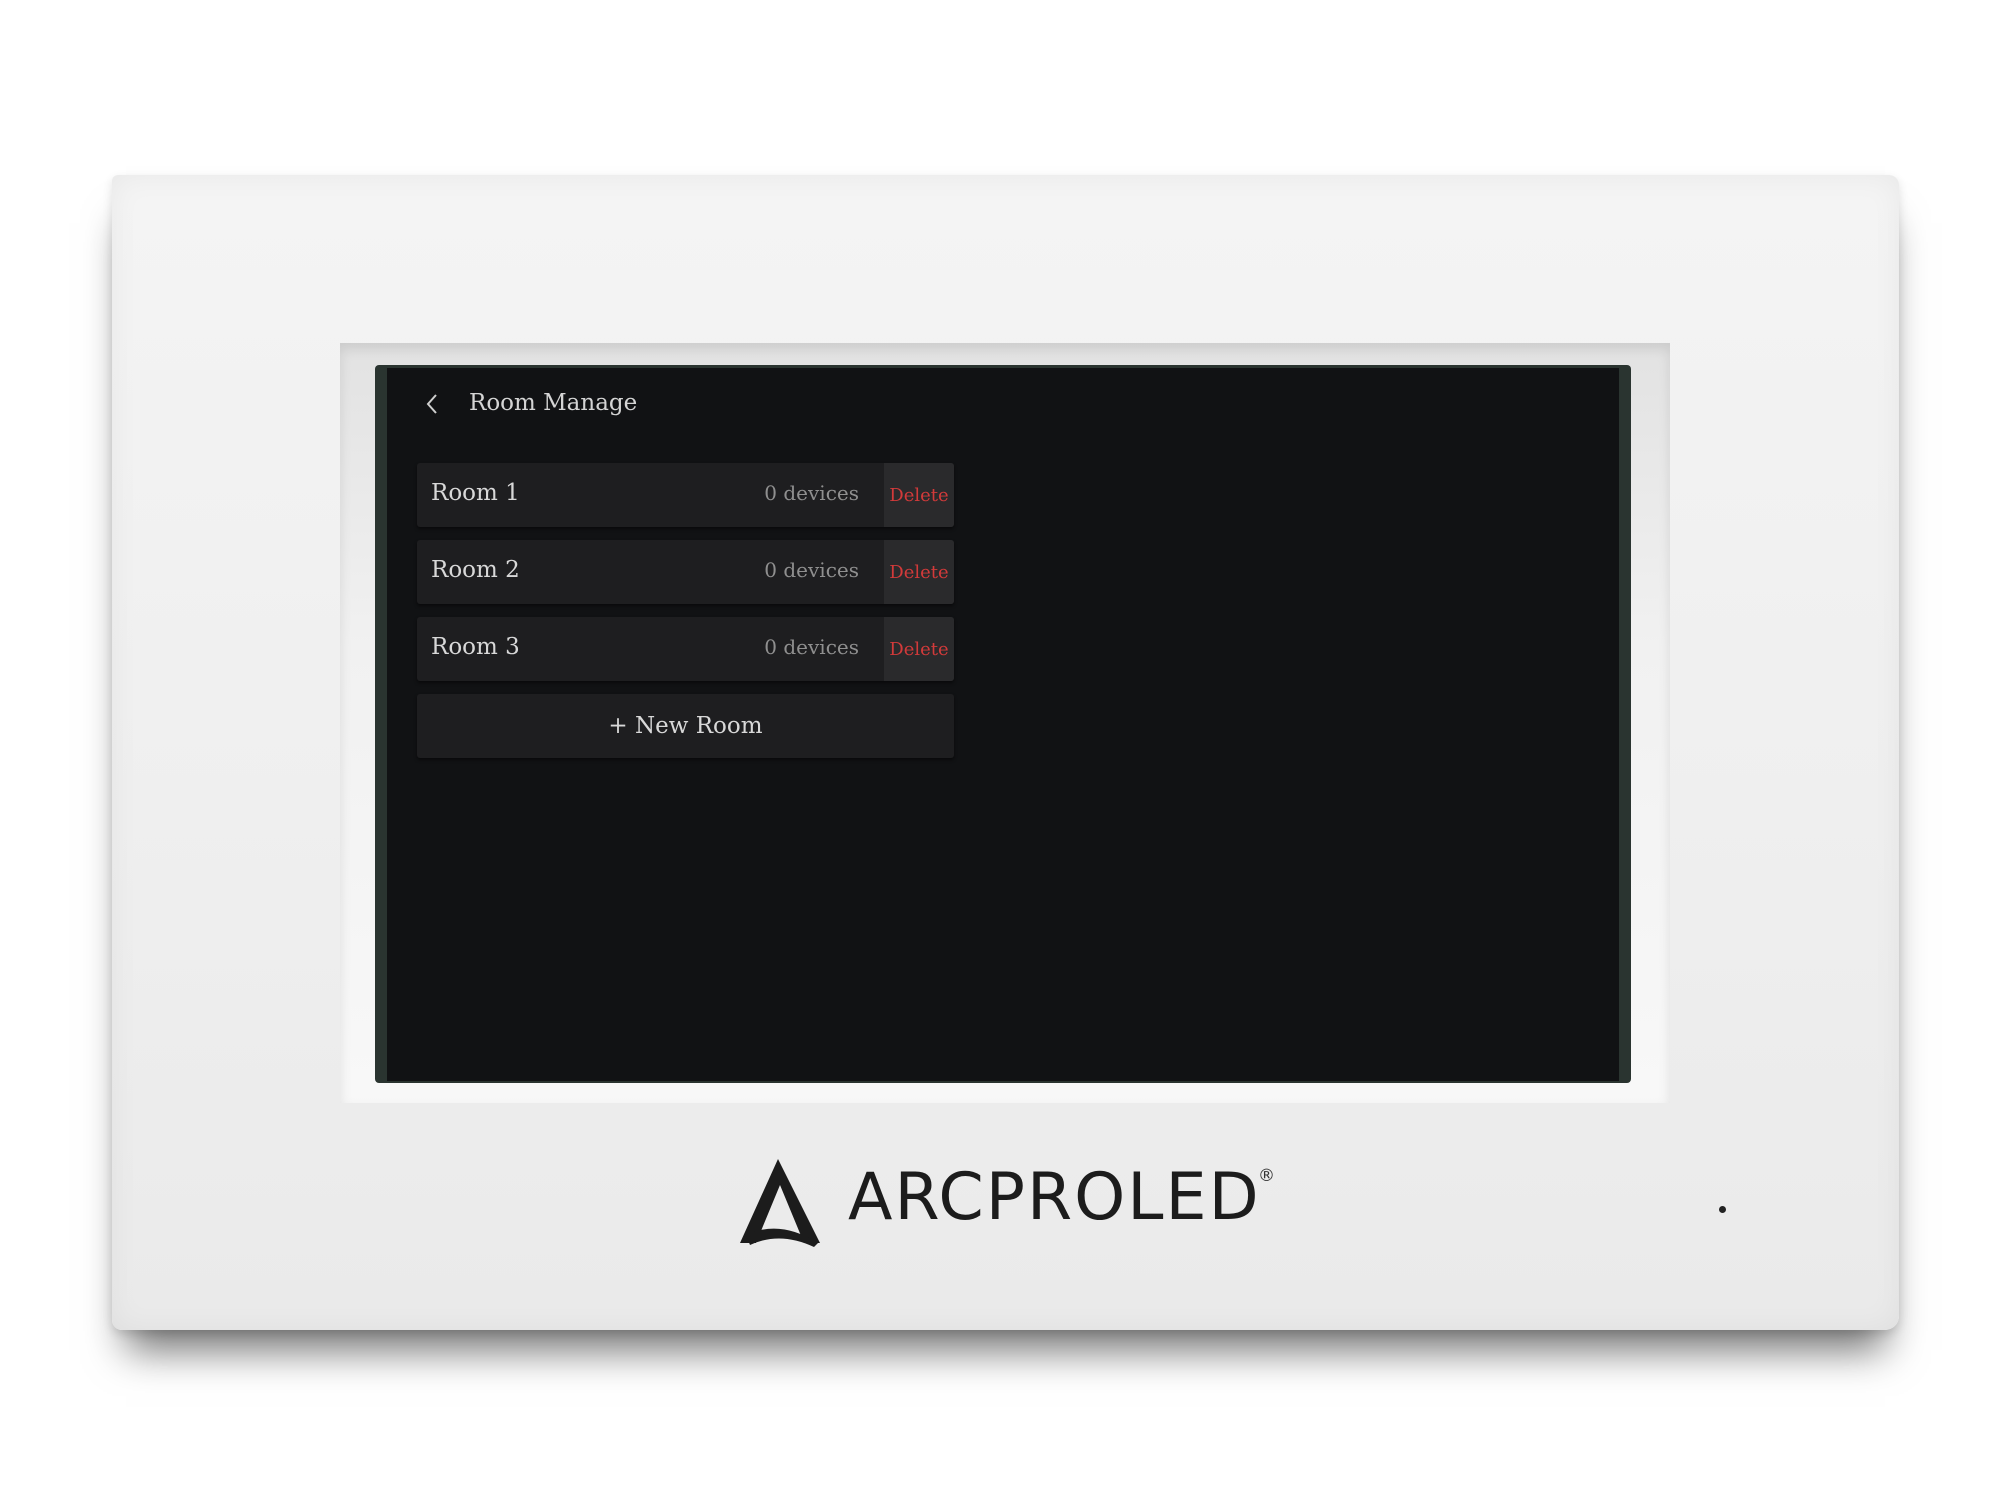  What do you see at coordinates (1722, 1209) in the screenshot?
I see `sensor-dot` at bounding box center [1722, 1209].